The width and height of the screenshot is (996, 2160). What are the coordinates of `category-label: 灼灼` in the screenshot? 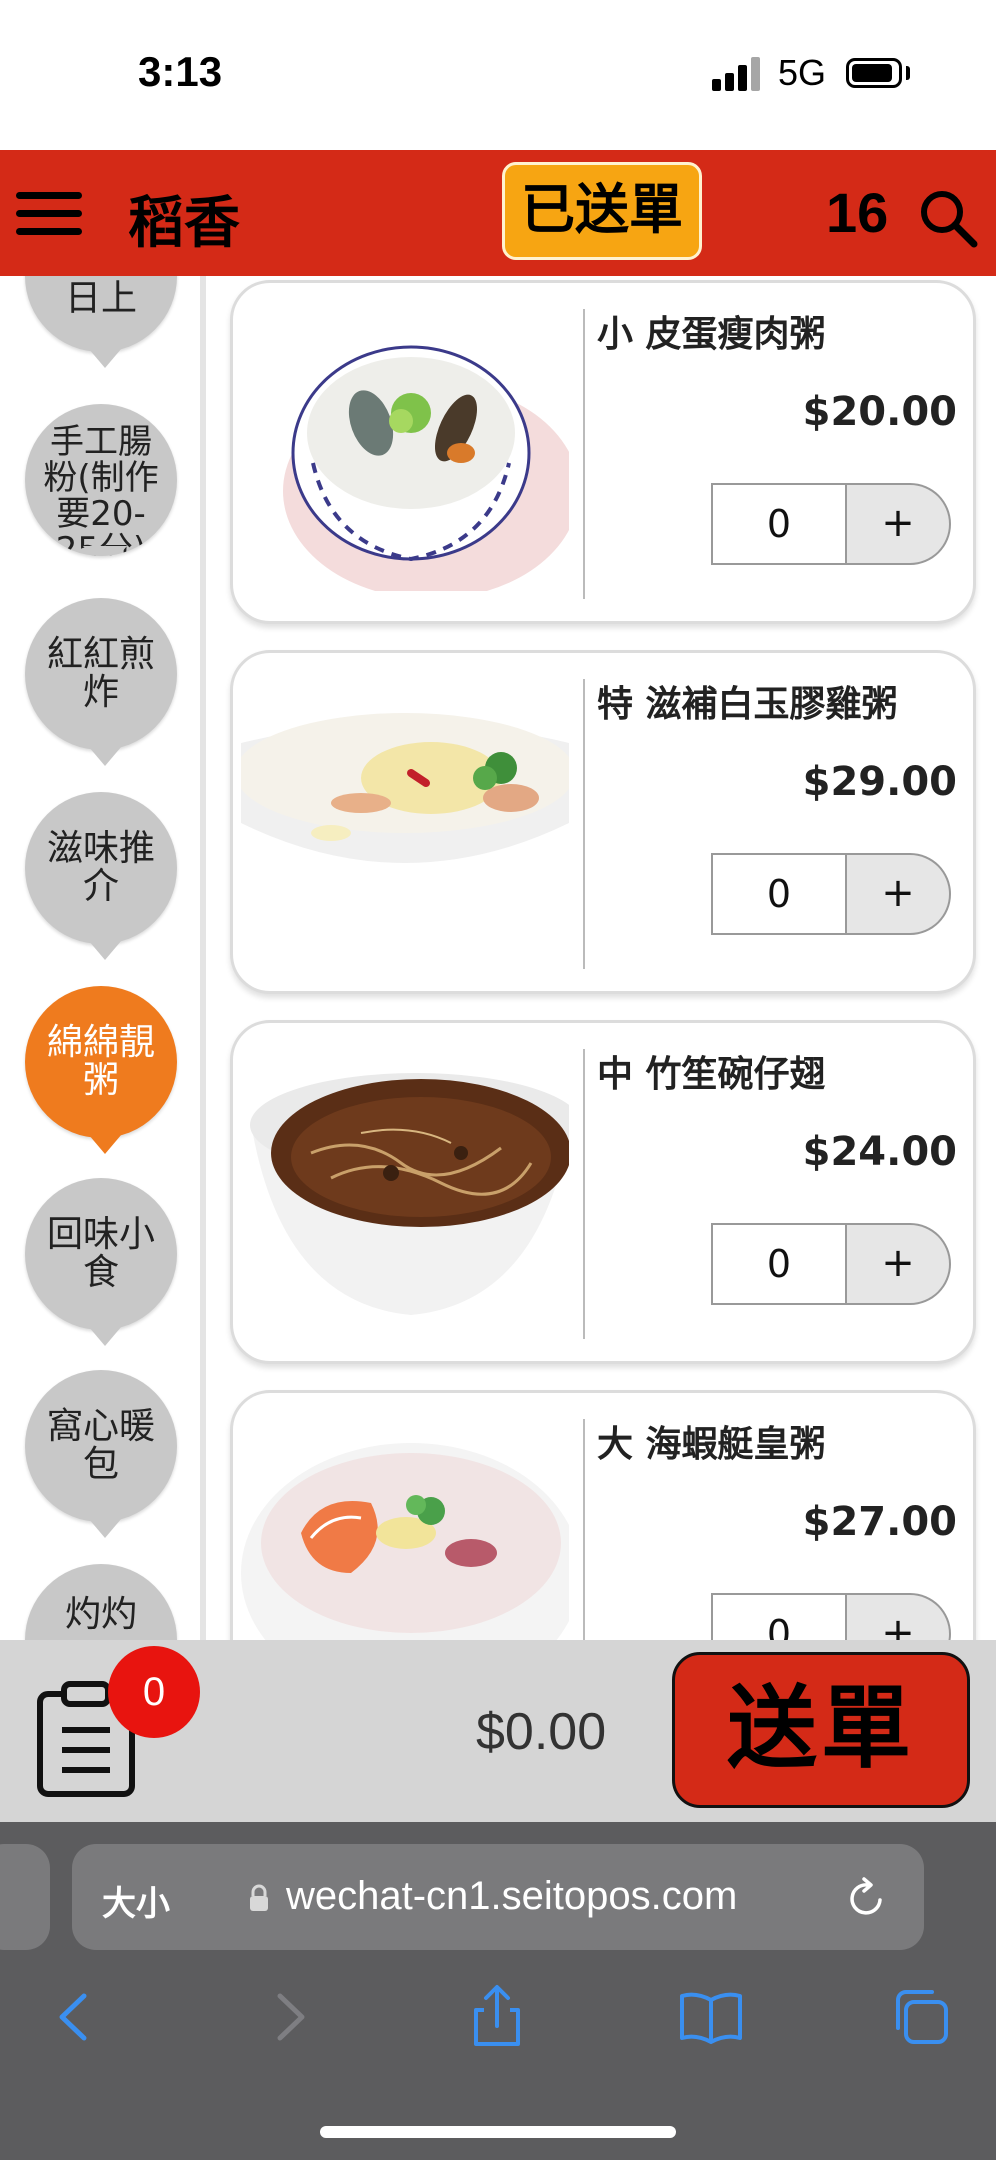 It's located at (100, 1614).